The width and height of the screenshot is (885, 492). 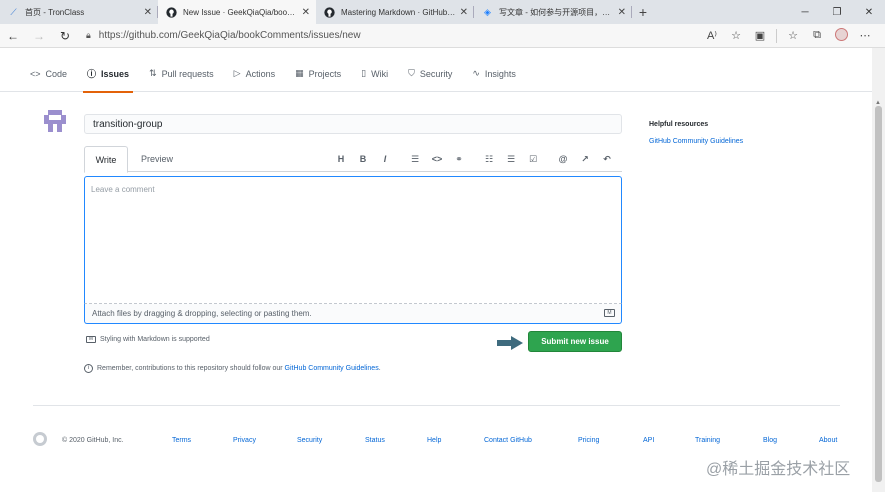 I want to click on comment-placeholder: Leave a comment, so click(x=123, y=189).